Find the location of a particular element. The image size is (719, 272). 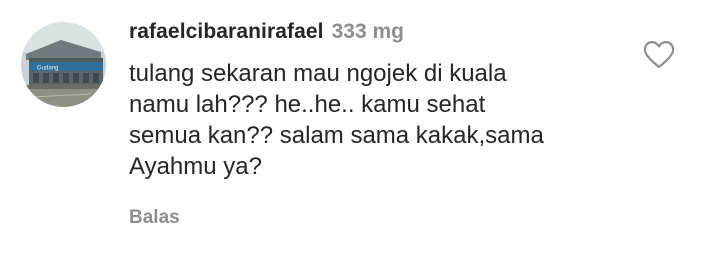

reply-button: Balas is located at coordinates (154, 218).